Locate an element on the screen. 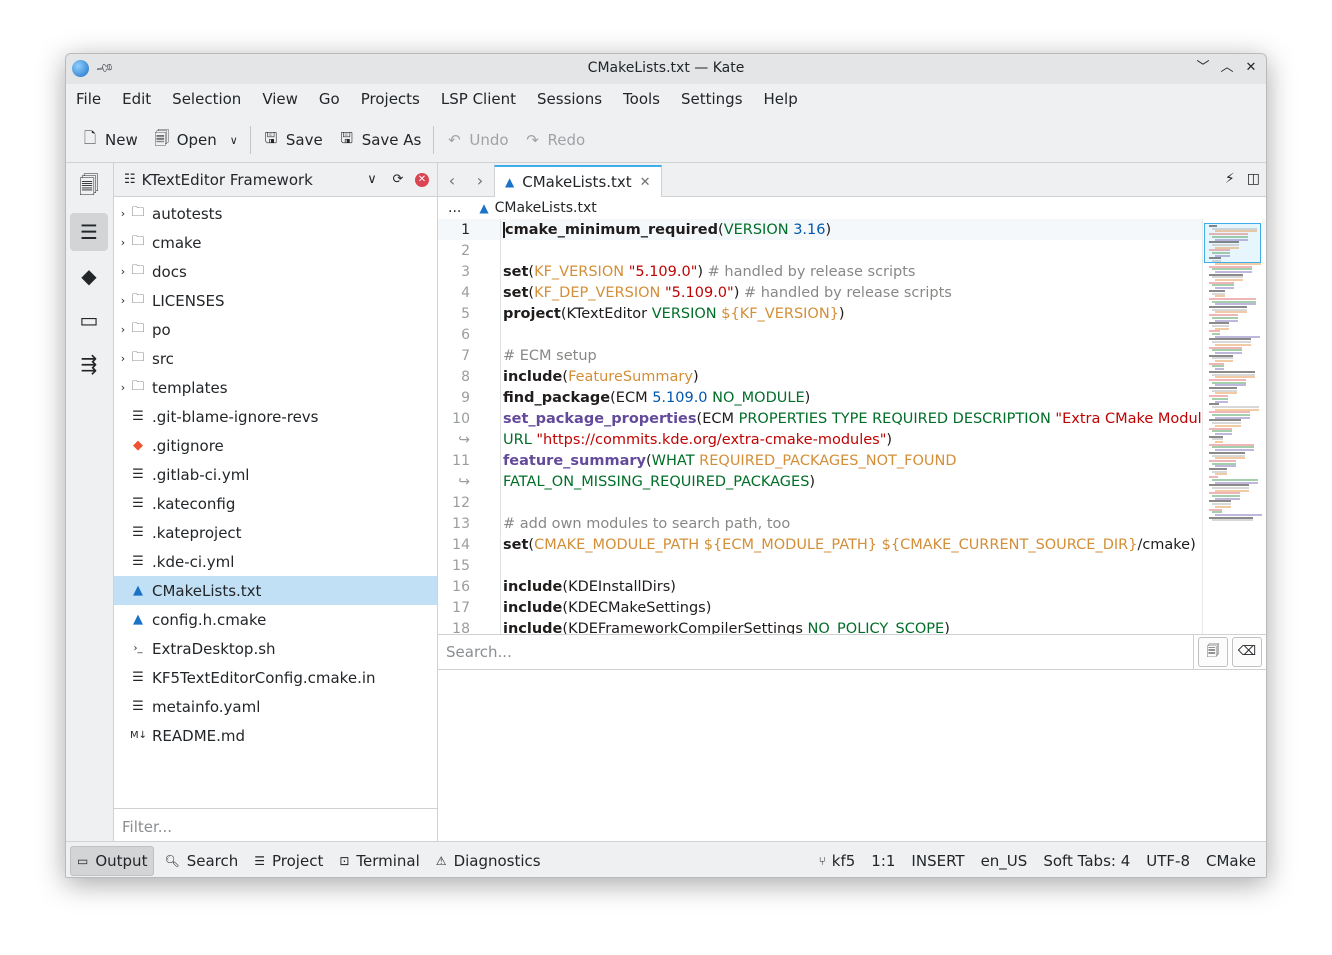 Image resolution: width=1332 pixels, height=955 pixels. menu-selection: Selection is located at coordinates (206, 99).